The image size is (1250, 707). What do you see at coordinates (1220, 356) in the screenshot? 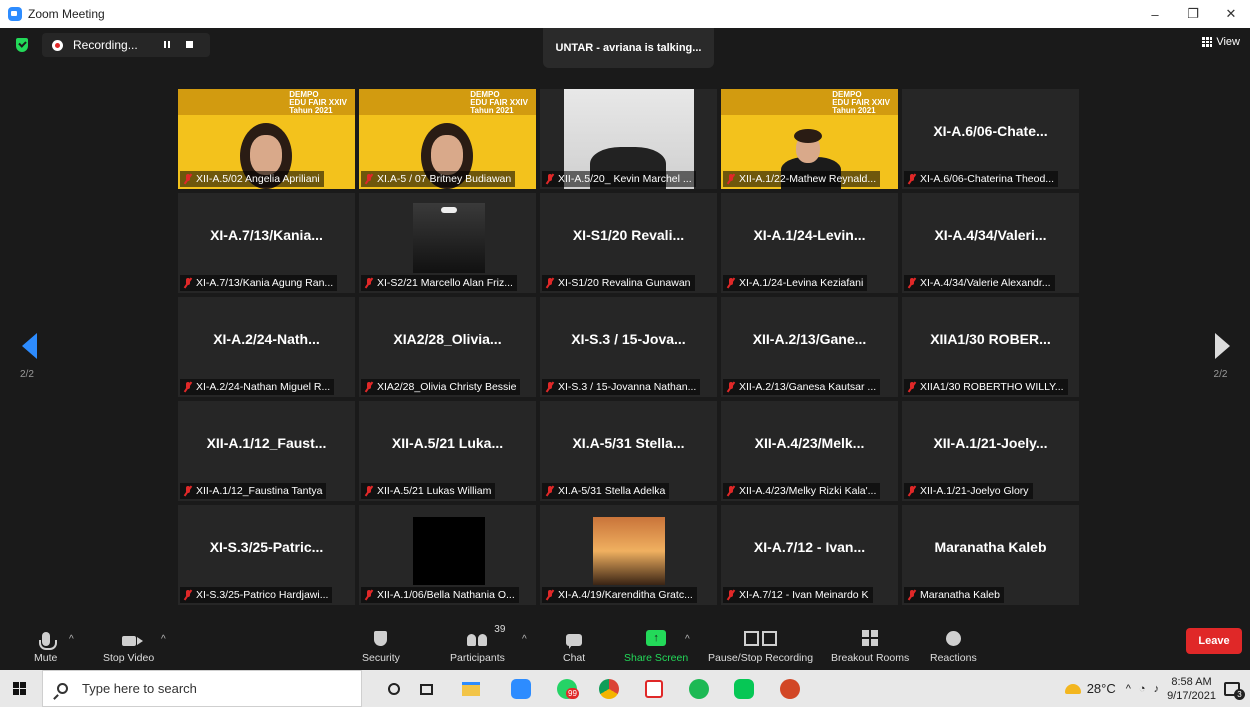
I see `next-page-button: 2/2` at bounding box center [1220, 356].